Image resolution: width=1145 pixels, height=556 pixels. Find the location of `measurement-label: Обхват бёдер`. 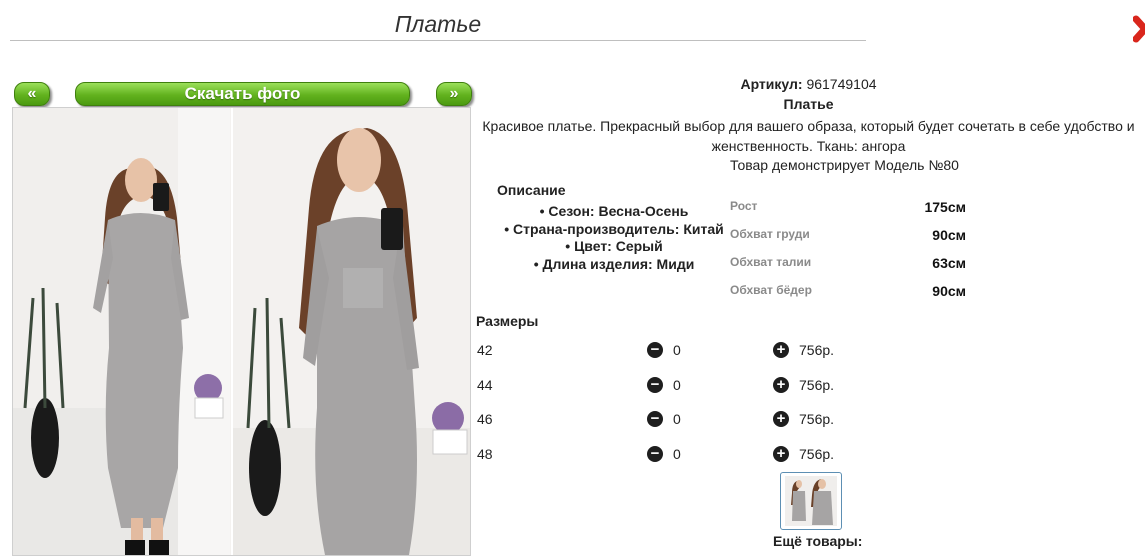

measurement-label: Обхват бёдер is located at coordinates (771, 290).